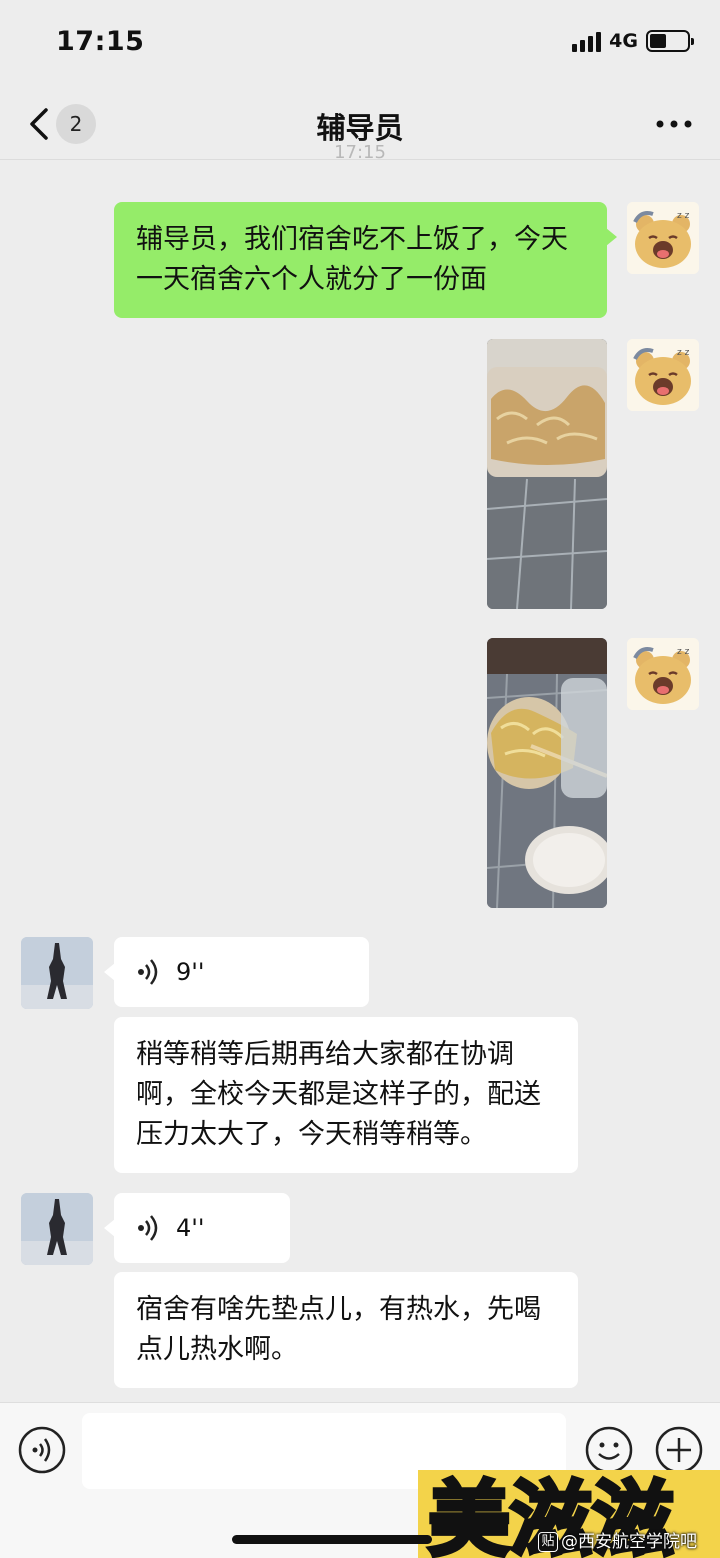 This screenshot has height=1558, width=720. Describe the element at coordinates (548, 1542) in the screenshot. I see `tieba-icon: 贴` at that location.